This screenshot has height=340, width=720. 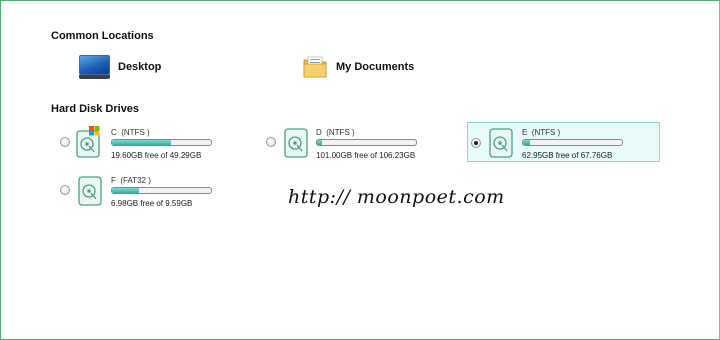 I want to click on location-desktop-label: Desktop, so click(x=140, y=67).